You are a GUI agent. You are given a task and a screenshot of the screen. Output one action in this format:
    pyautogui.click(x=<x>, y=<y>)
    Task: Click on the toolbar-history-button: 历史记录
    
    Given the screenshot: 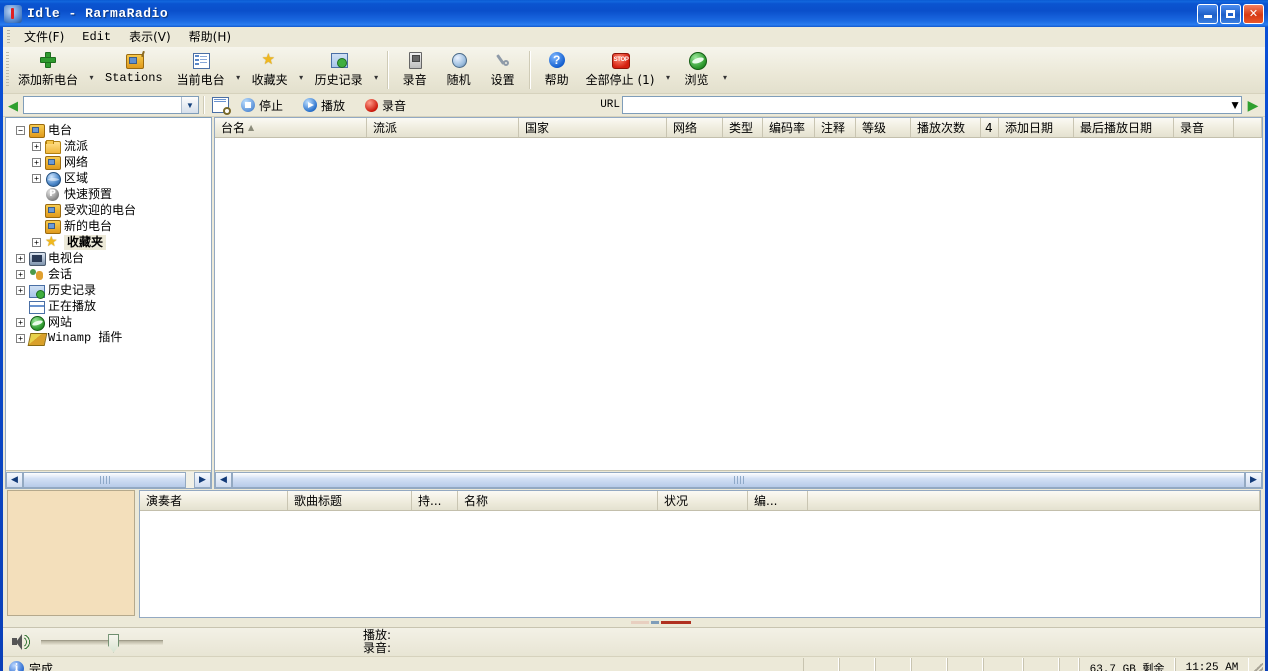 What is the action you would take?
    pyautogui.click(x=339, y=70)
    